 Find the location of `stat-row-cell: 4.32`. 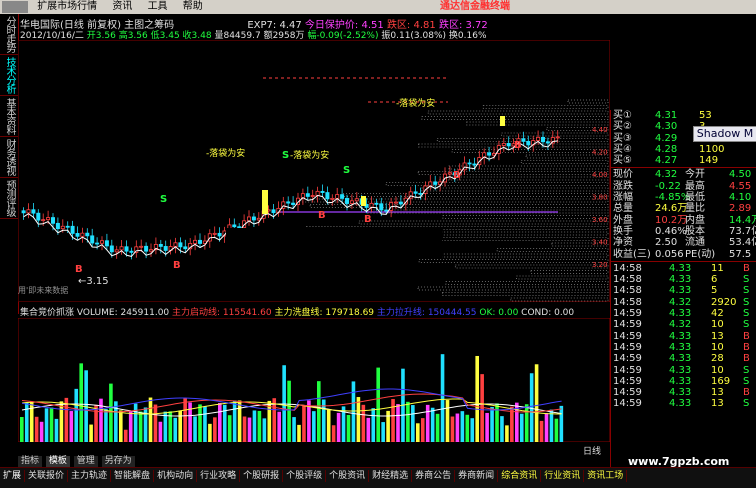

stat-row-cell: 4.32 is located at coordinates (666, 175).